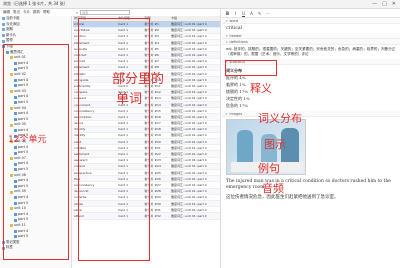  Describe the element at coordinates (105, 12) in the screenshot. I see `search-input: 搜索` at that location.